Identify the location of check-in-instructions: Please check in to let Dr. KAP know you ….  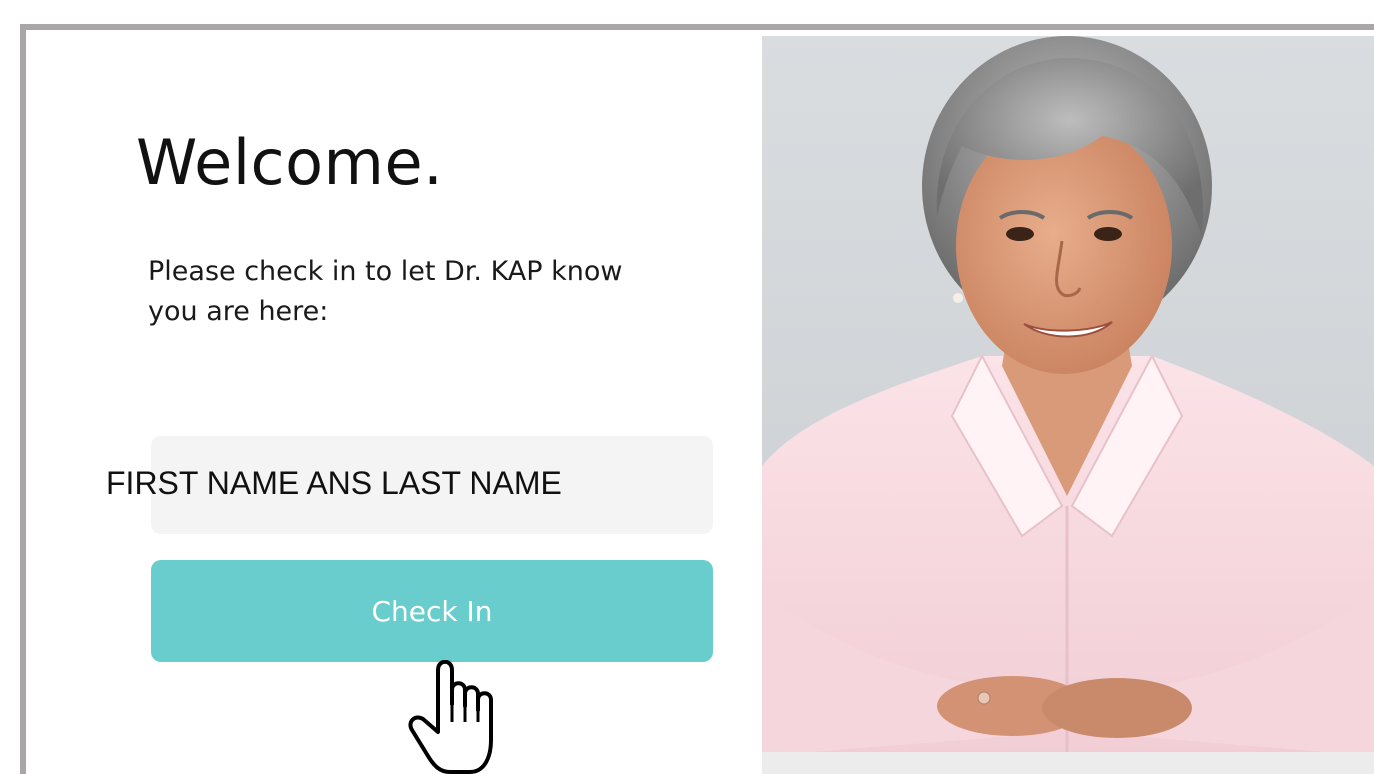
(385, 291).